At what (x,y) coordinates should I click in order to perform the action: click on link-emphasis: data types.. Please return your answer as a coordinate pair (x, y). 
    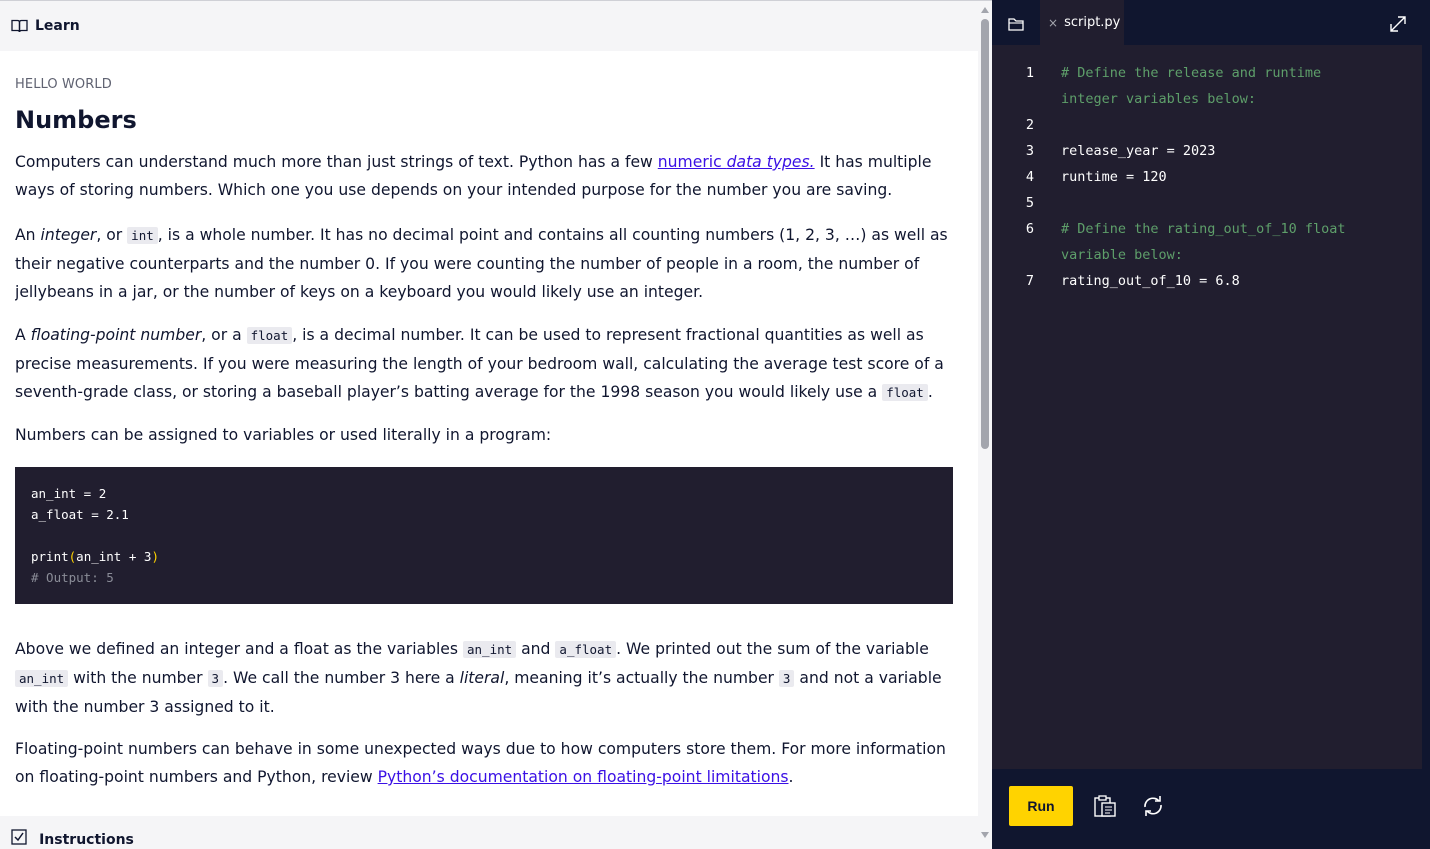
    Looking at the image, I should click on (771, 162).